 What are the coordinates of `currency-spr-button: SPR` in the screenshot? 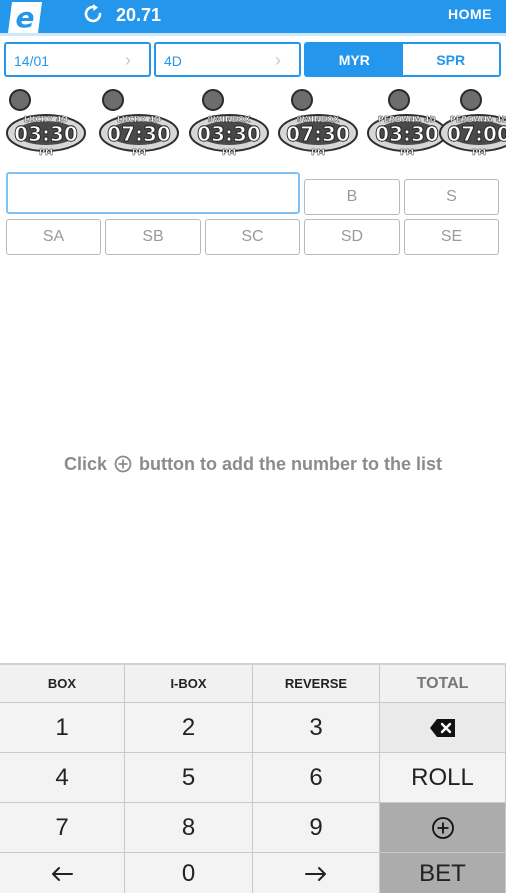 It's located at (450, 59).